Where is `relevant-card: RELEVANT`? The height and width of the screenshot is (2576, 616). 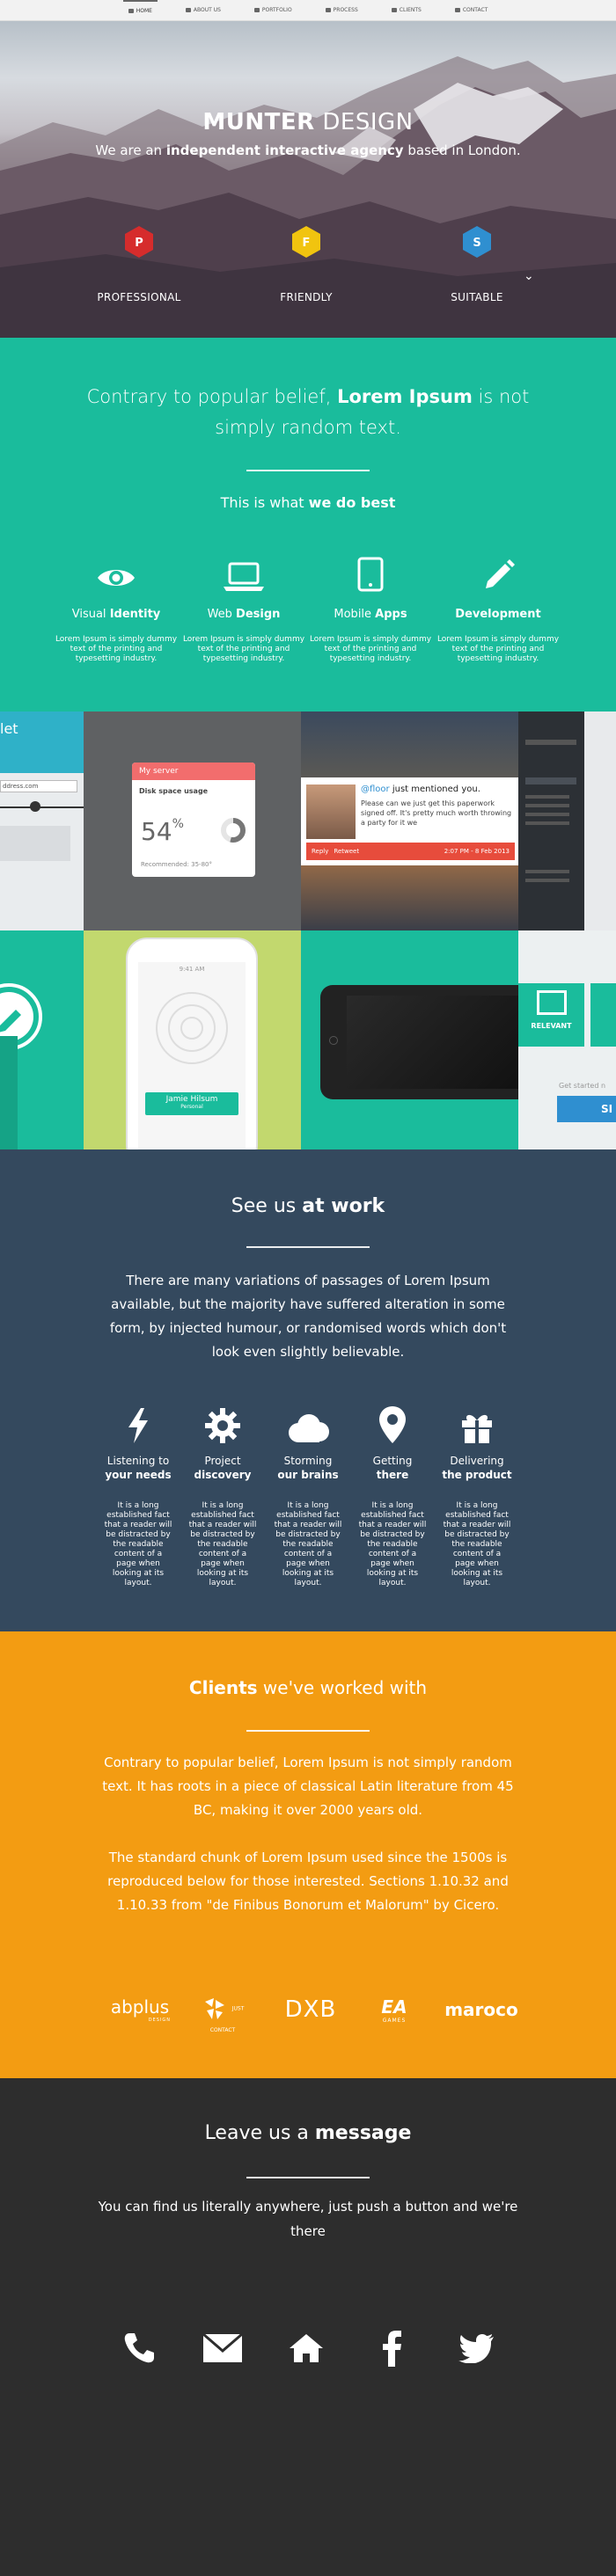 relevant-card: RELEVANT is located at coordinates (551, 1015).